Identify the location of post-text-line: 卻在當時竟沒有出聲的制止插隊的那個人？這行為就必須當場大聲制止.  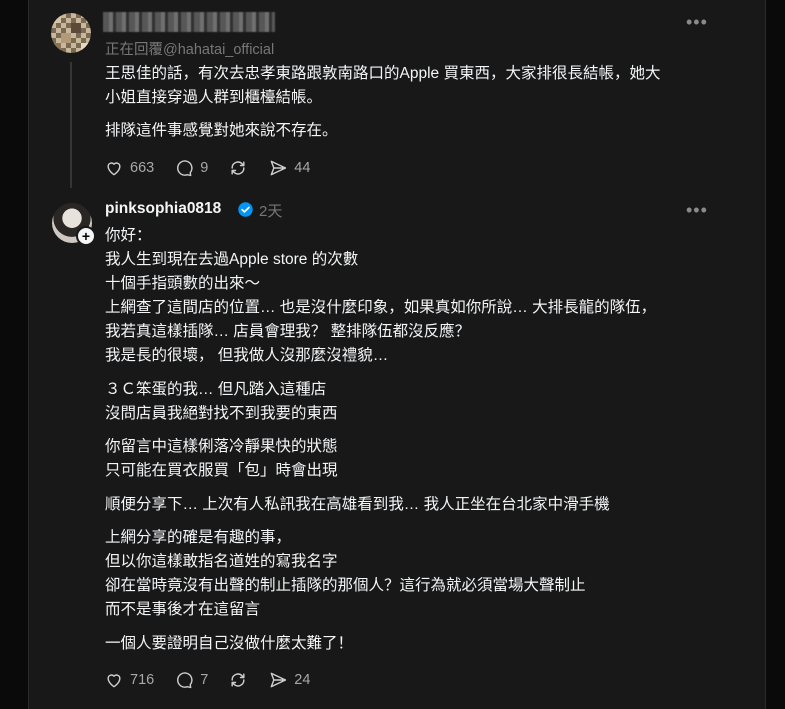
(345, 585).